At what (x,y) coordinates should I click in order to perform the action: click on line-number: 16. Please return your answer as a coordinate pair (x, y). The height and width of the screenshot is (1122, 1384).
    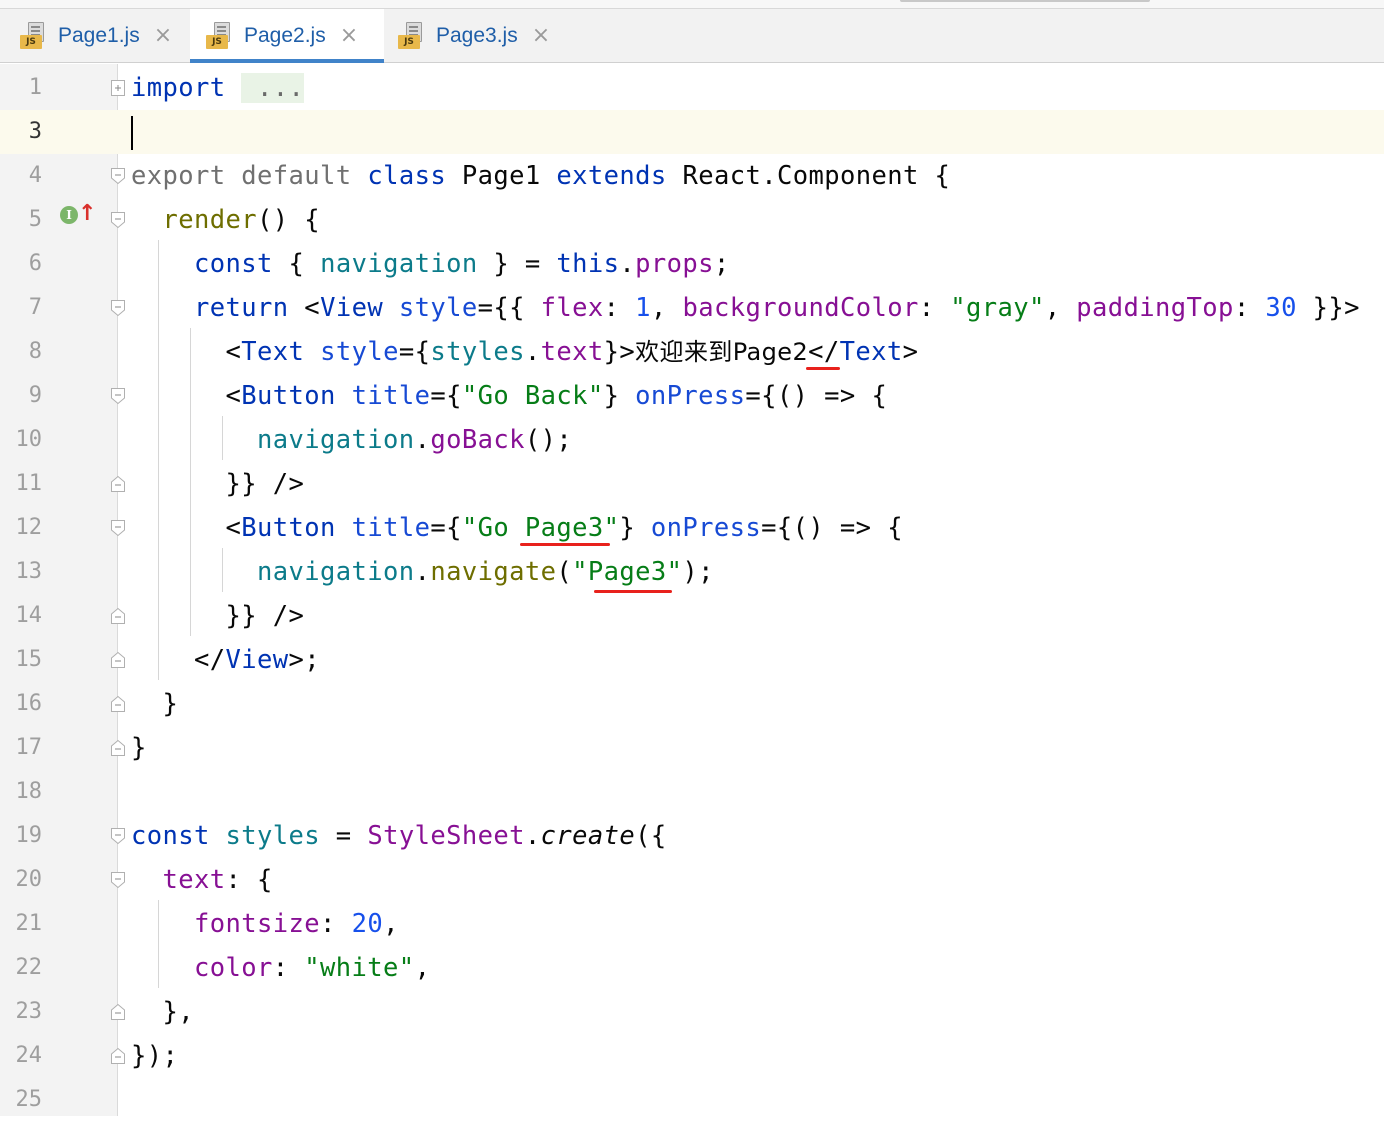
    Looking at the image, I should click on (29, 703).